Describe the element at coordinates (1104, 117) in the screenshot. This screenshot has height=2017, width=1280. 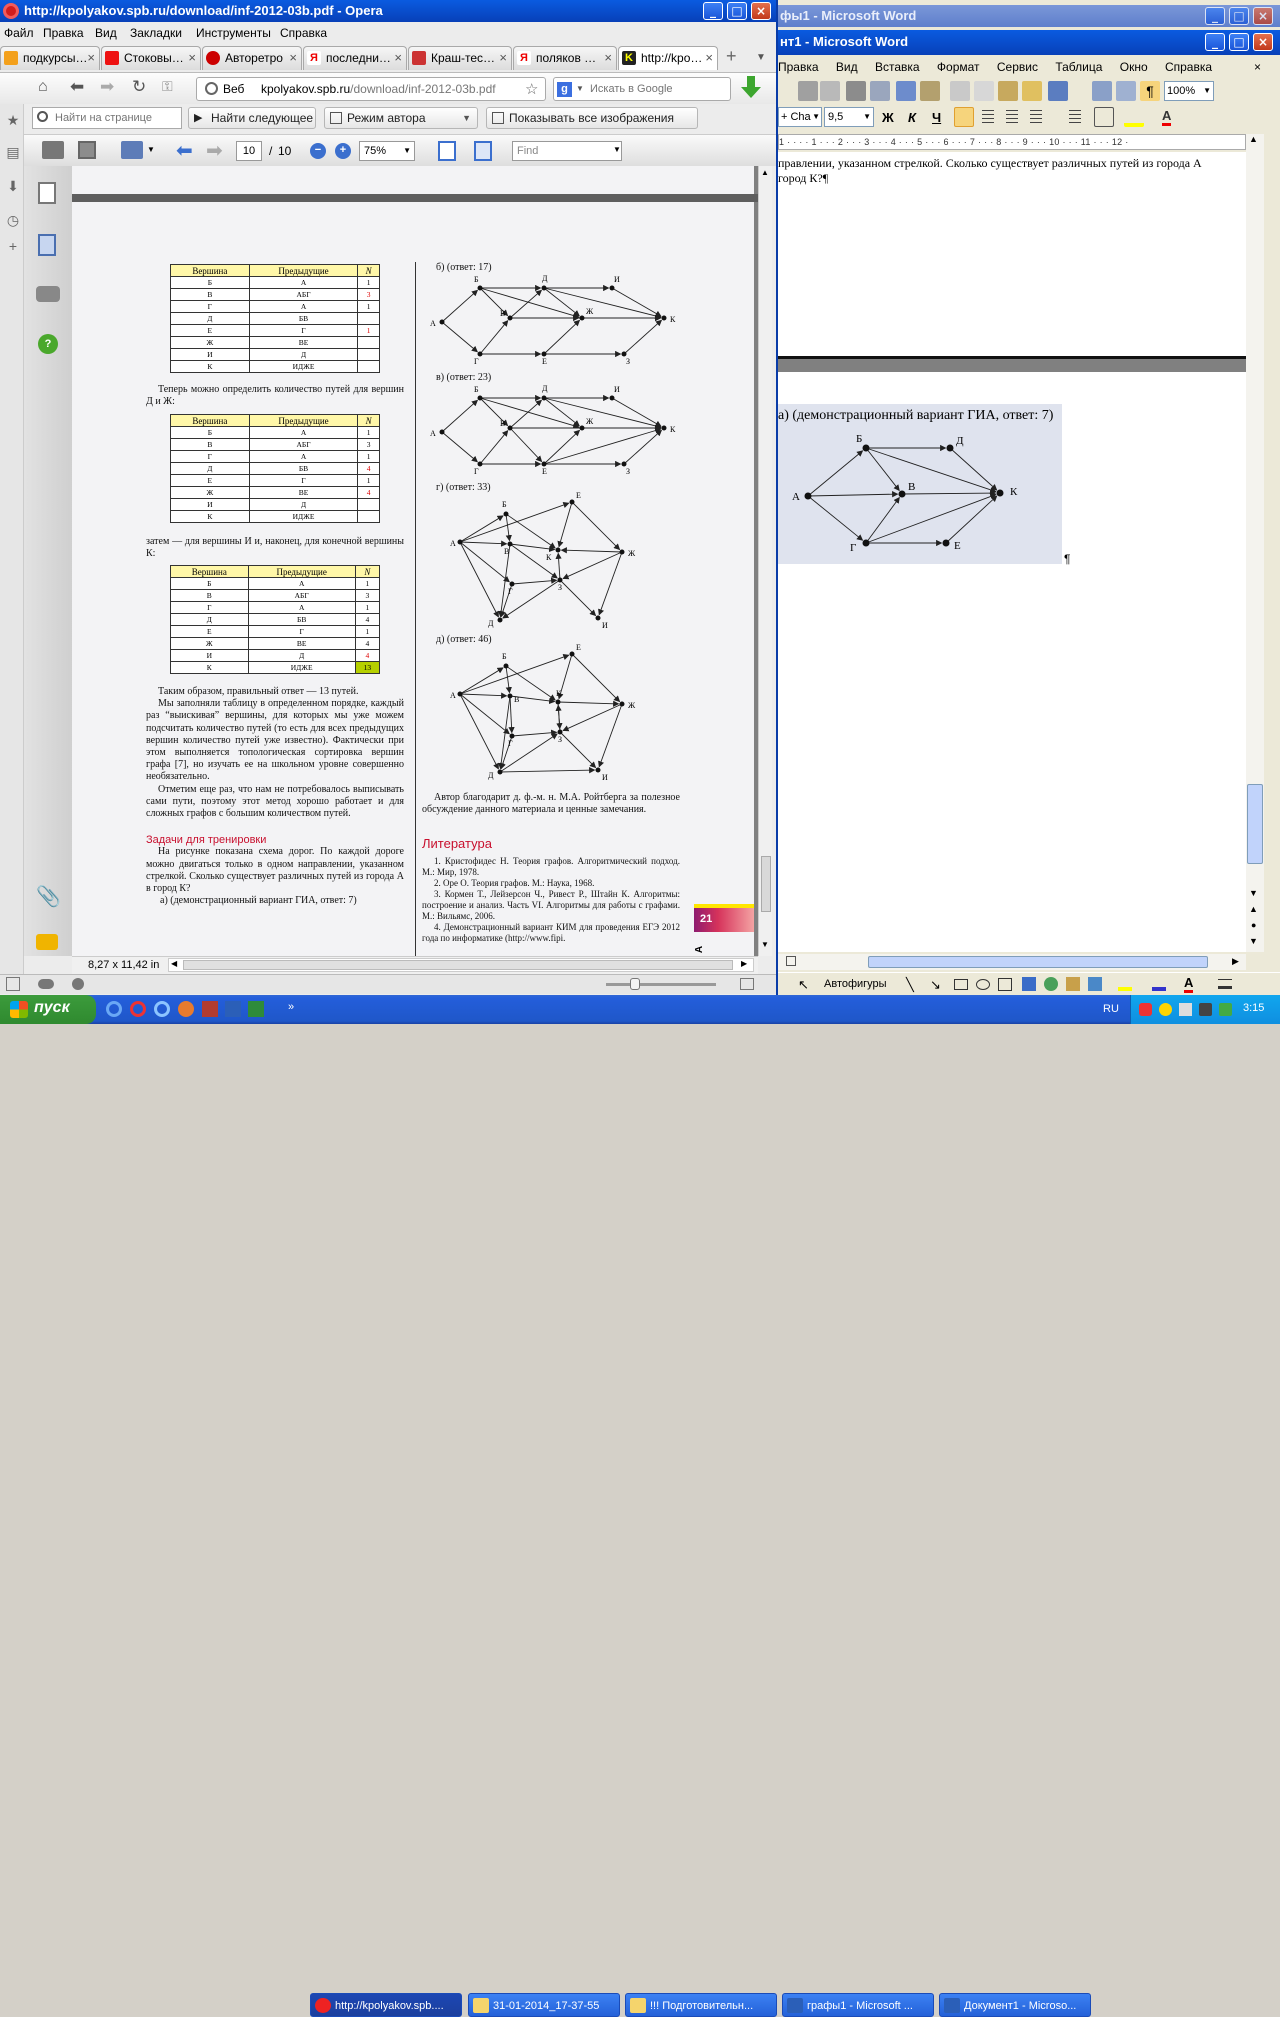
I see `borders-icon` at that location.